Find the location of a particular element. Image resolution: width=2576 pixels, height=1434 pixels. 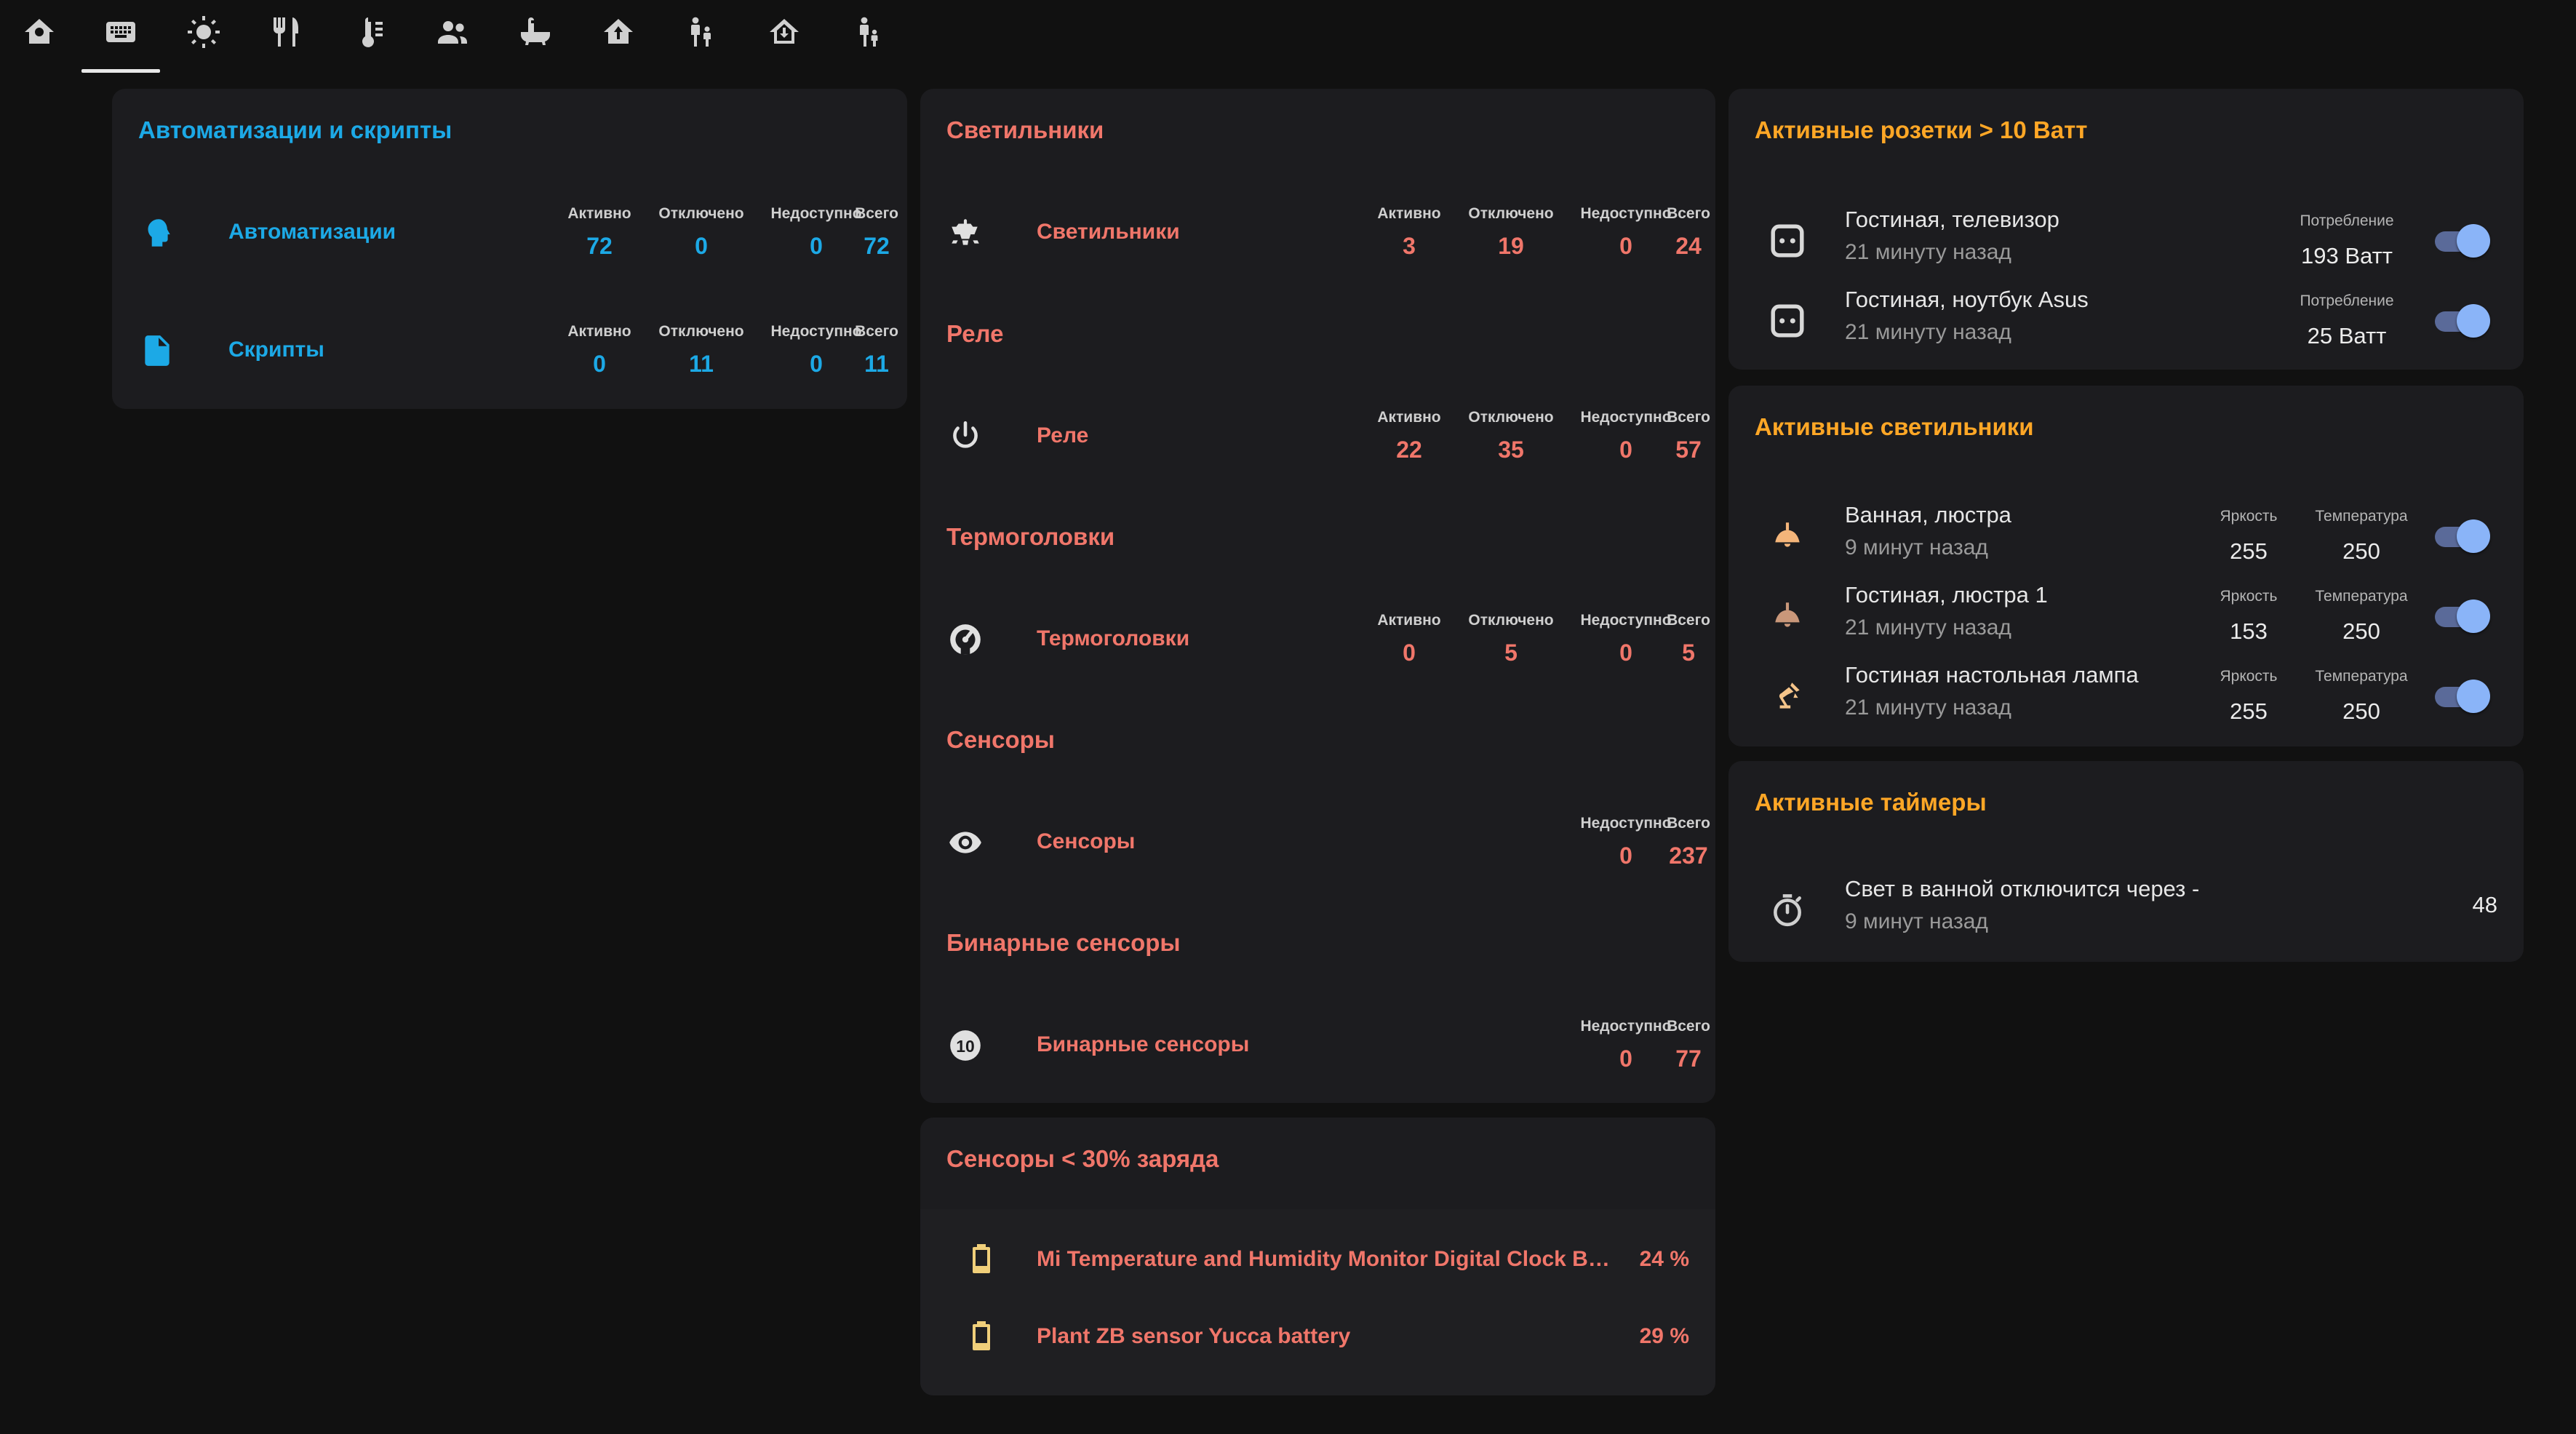

stat-value: 57 is located at coordinates (1688, 450).